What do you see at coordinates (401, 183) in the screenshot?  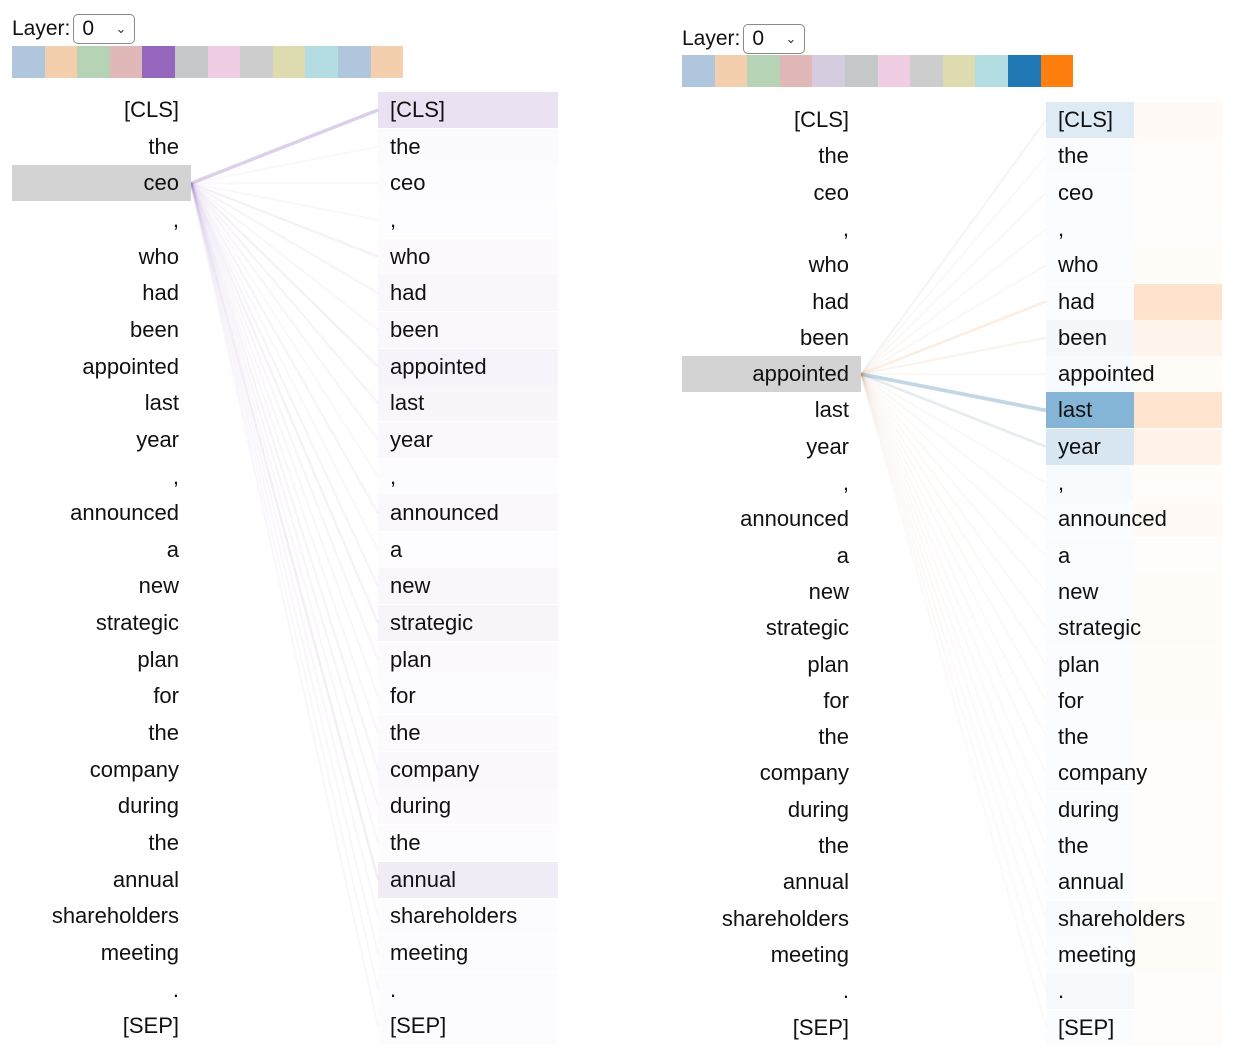 I see `right-token: ceo` at bounding box center [401, 183].